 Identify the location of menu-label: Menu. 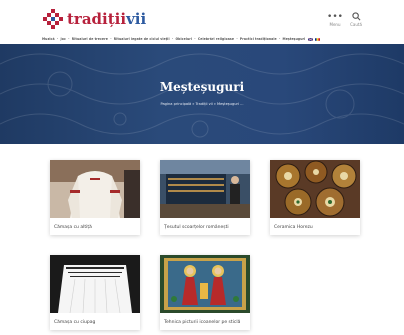
(335, 24).